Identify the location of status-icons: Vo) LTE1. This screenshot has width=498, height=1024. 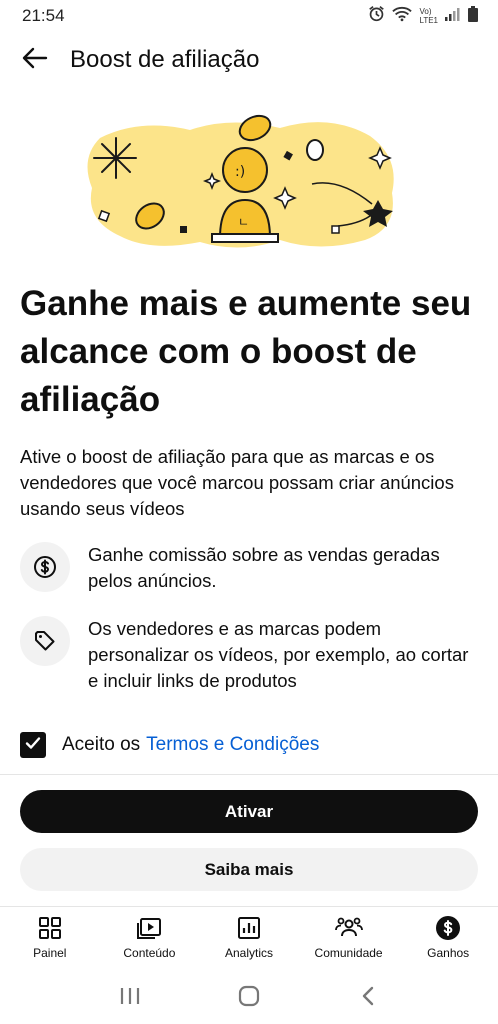
(423, 16).